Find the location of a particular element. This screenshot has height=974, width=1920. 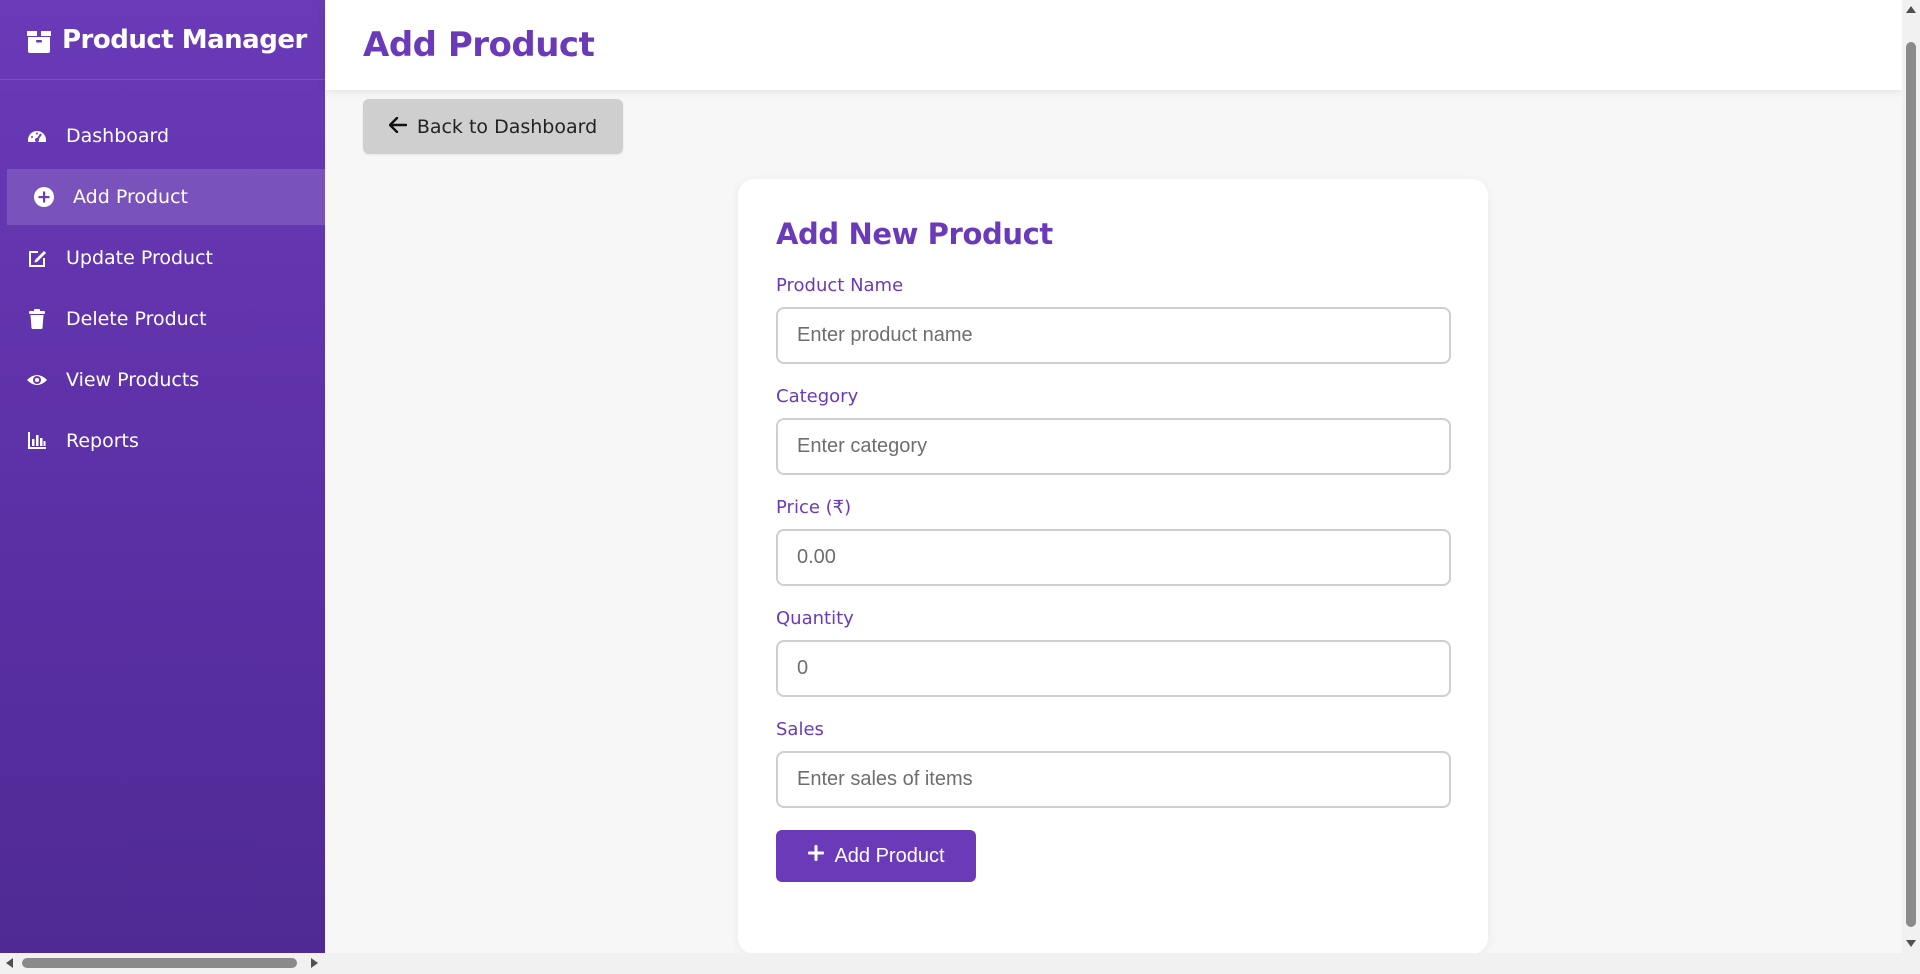

sidebar-item-dashboard: Dashboard is located at coordinates (162, 136).